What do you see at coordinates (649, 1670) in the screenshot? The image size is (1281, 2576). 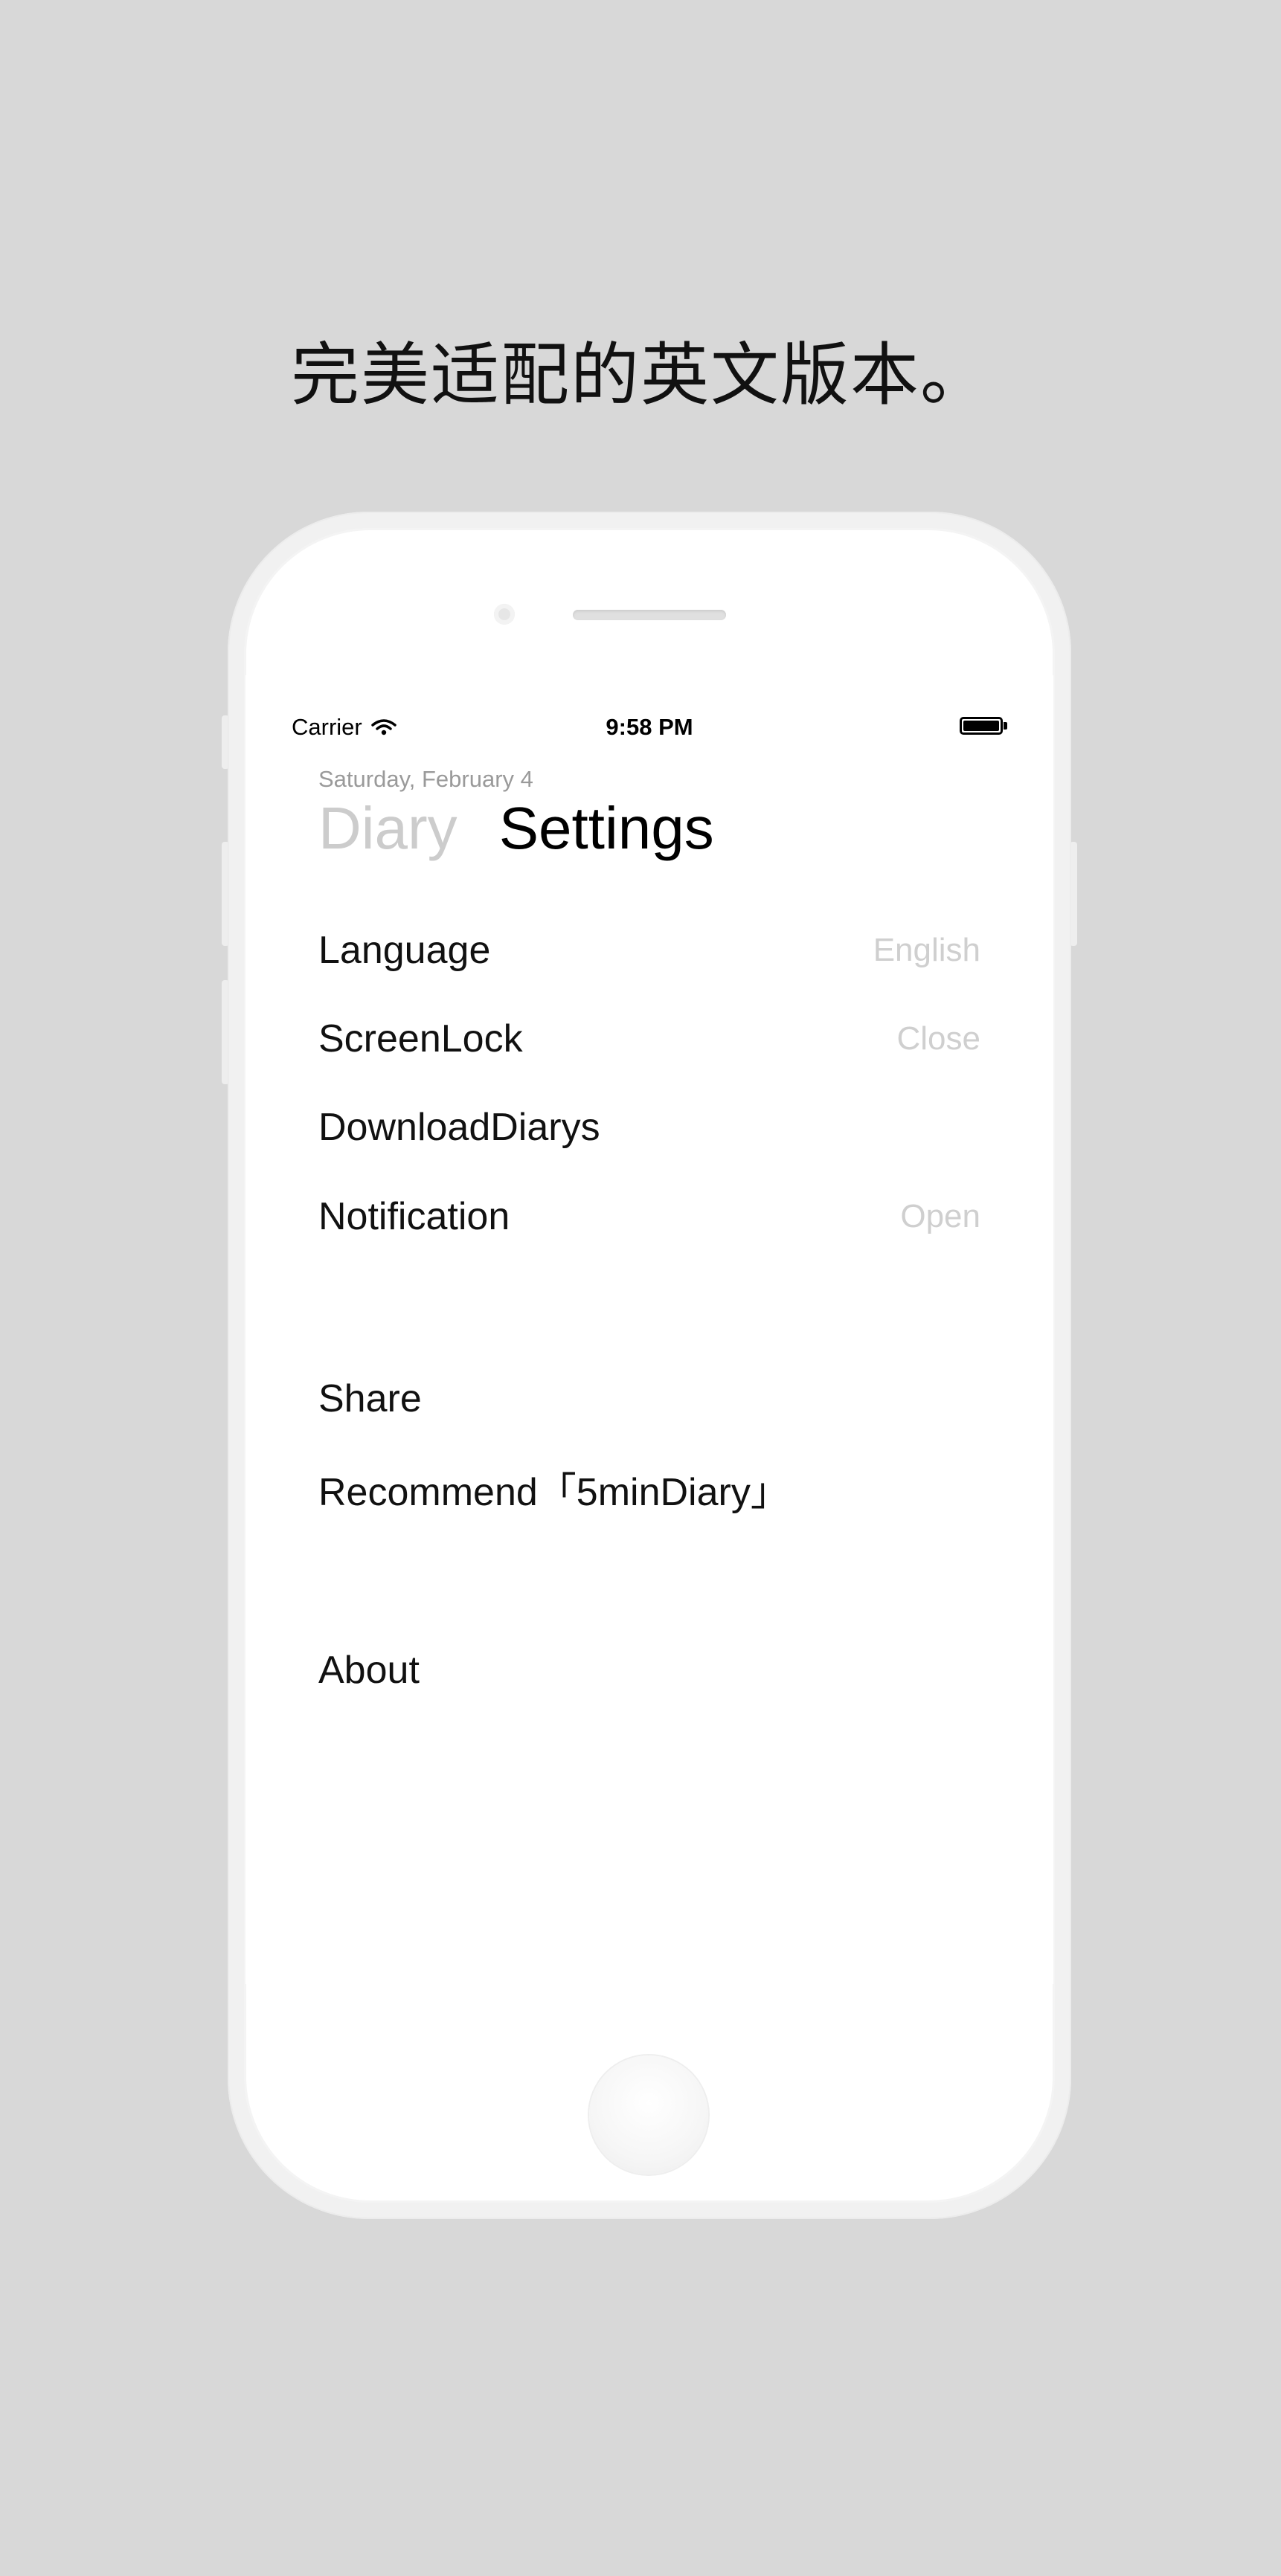 I see `settings-row-about: About` at bounding box center [649, 1670].